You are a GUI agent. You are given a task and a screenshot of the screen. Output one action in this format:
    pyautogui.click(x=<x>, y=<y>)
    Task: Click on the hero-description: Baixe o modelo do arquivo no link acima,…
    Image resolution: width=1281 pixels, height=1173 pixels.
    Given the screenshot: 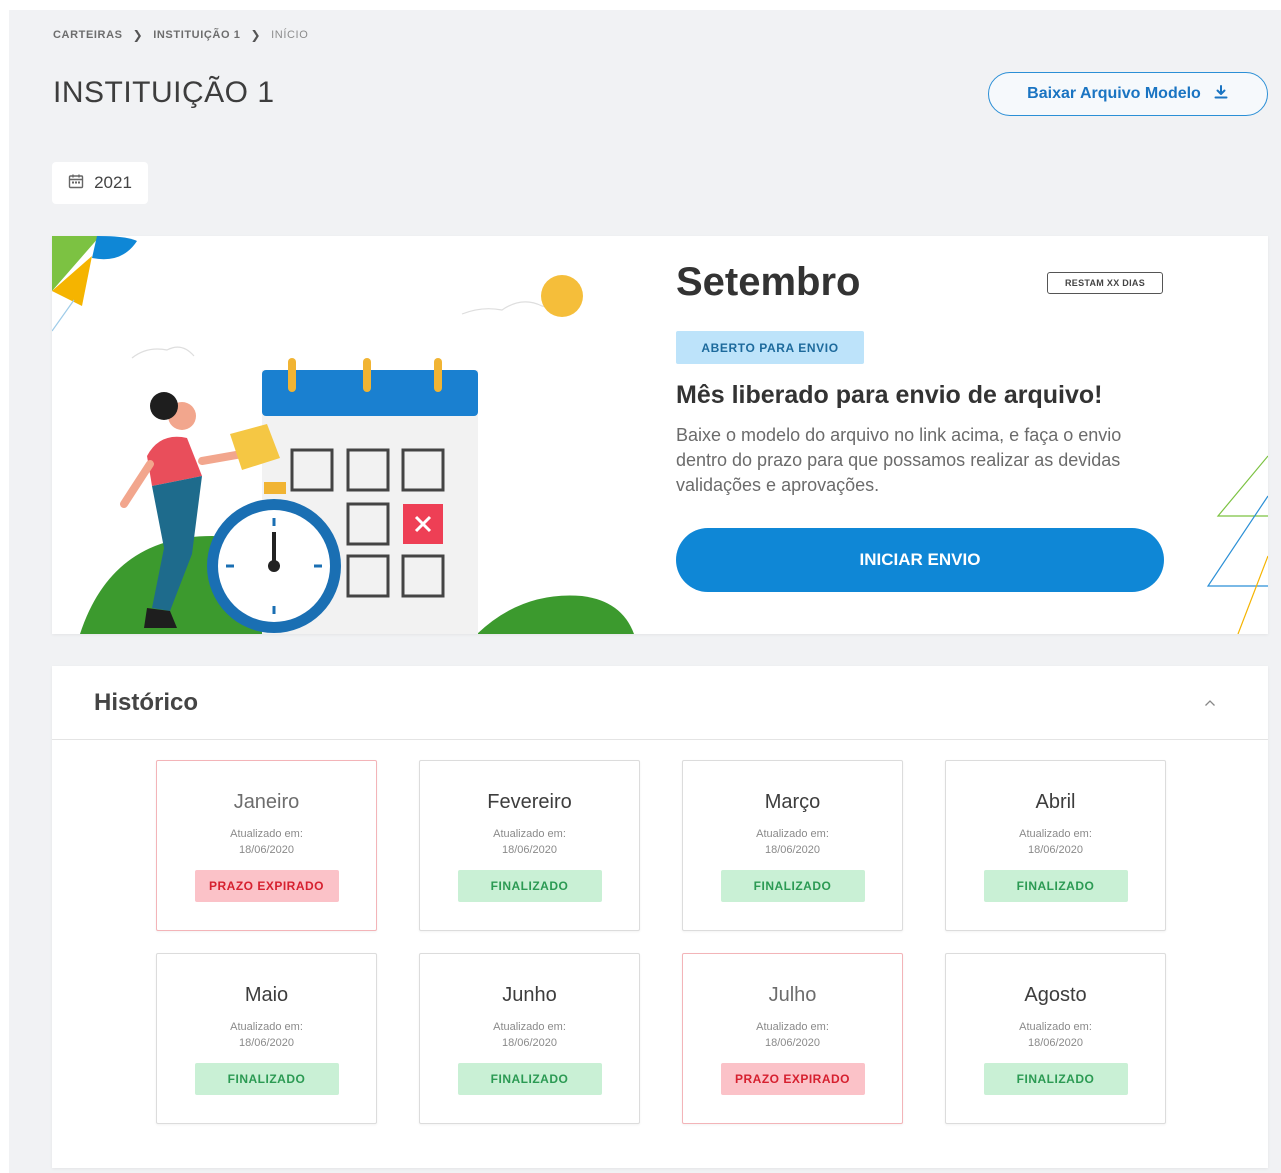 What is the action you would take?
    pyautogui.click(x=899, y=460)
    